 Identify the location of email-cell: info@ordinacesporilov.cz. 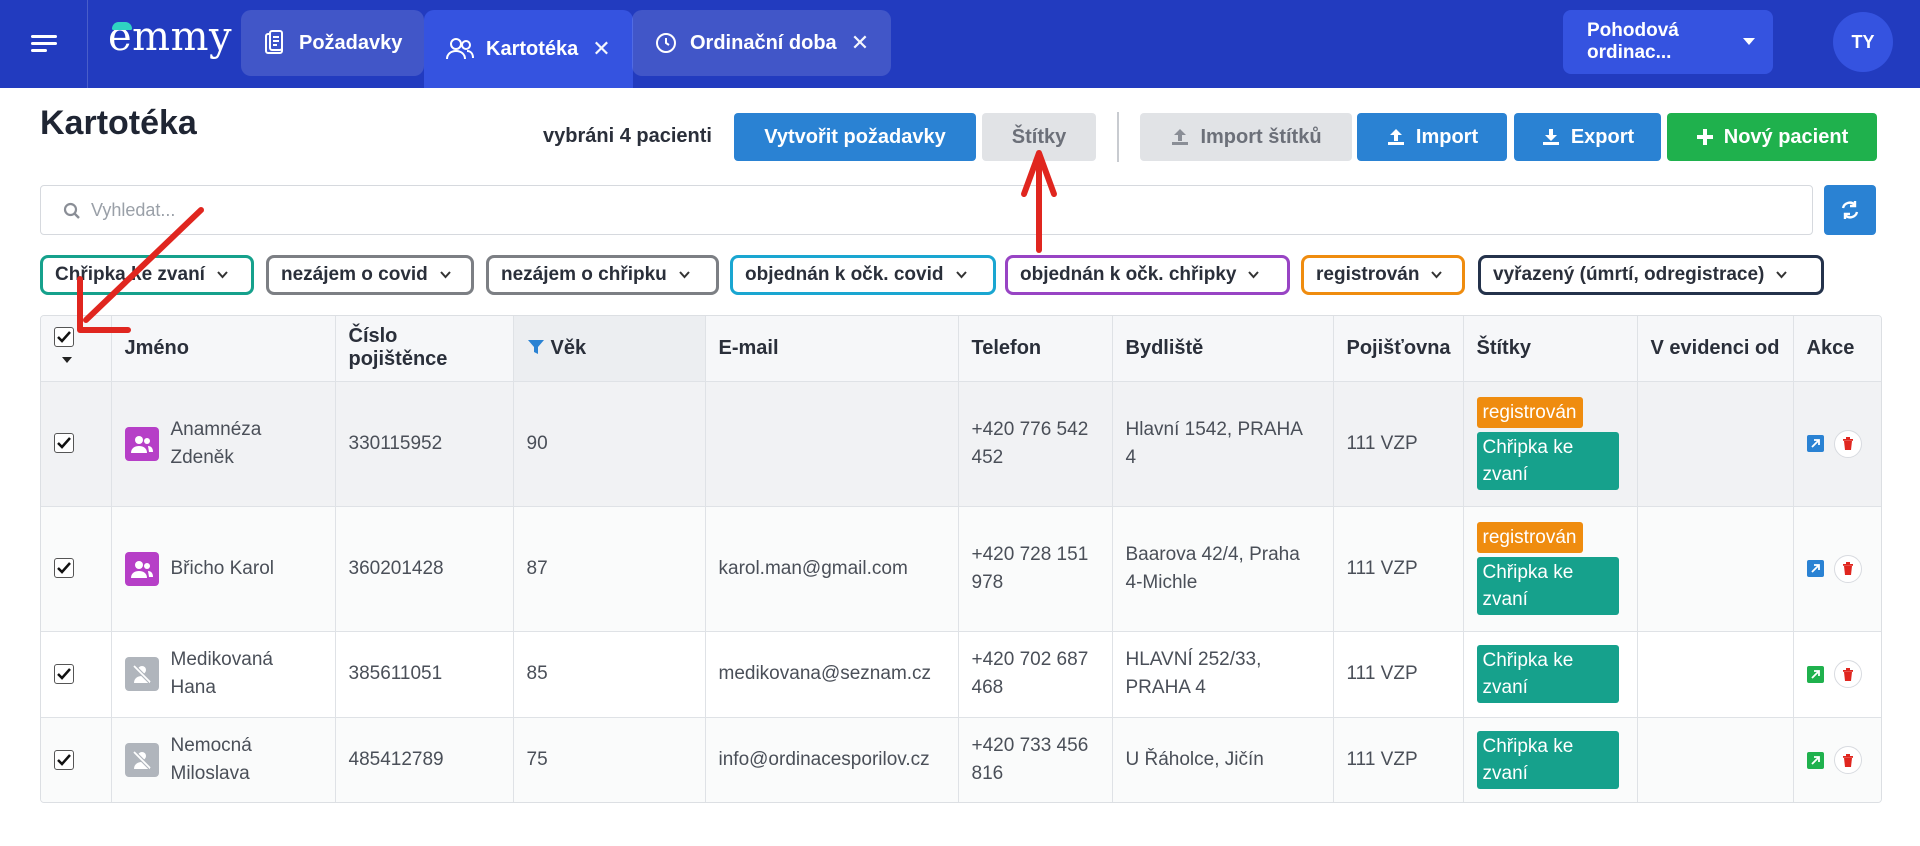
(832, 759).